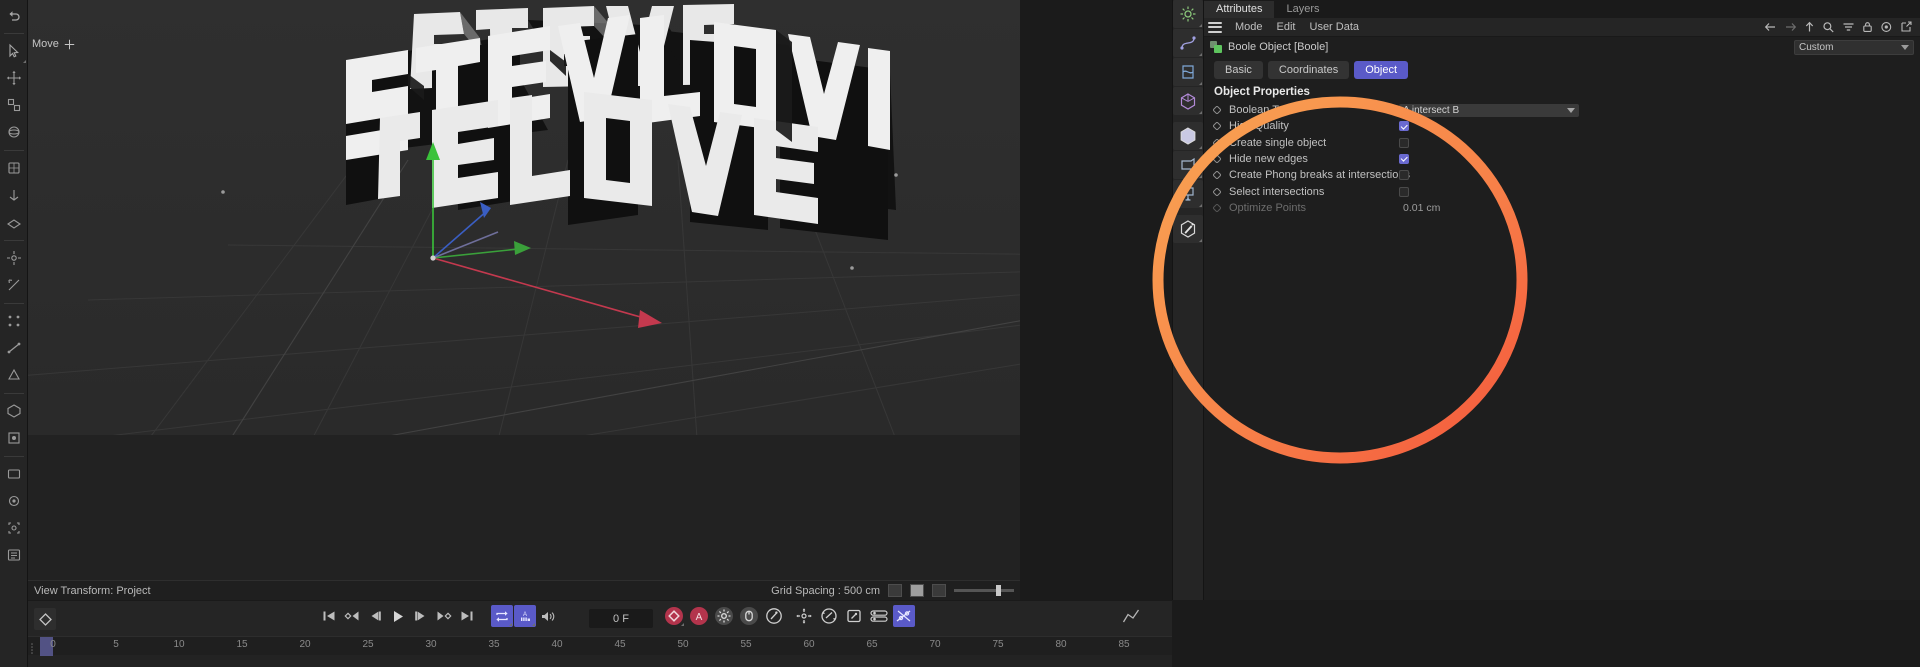  Describe the element at coordinates (502, 616) in the screenshot. I see `loop-icon` at that location.